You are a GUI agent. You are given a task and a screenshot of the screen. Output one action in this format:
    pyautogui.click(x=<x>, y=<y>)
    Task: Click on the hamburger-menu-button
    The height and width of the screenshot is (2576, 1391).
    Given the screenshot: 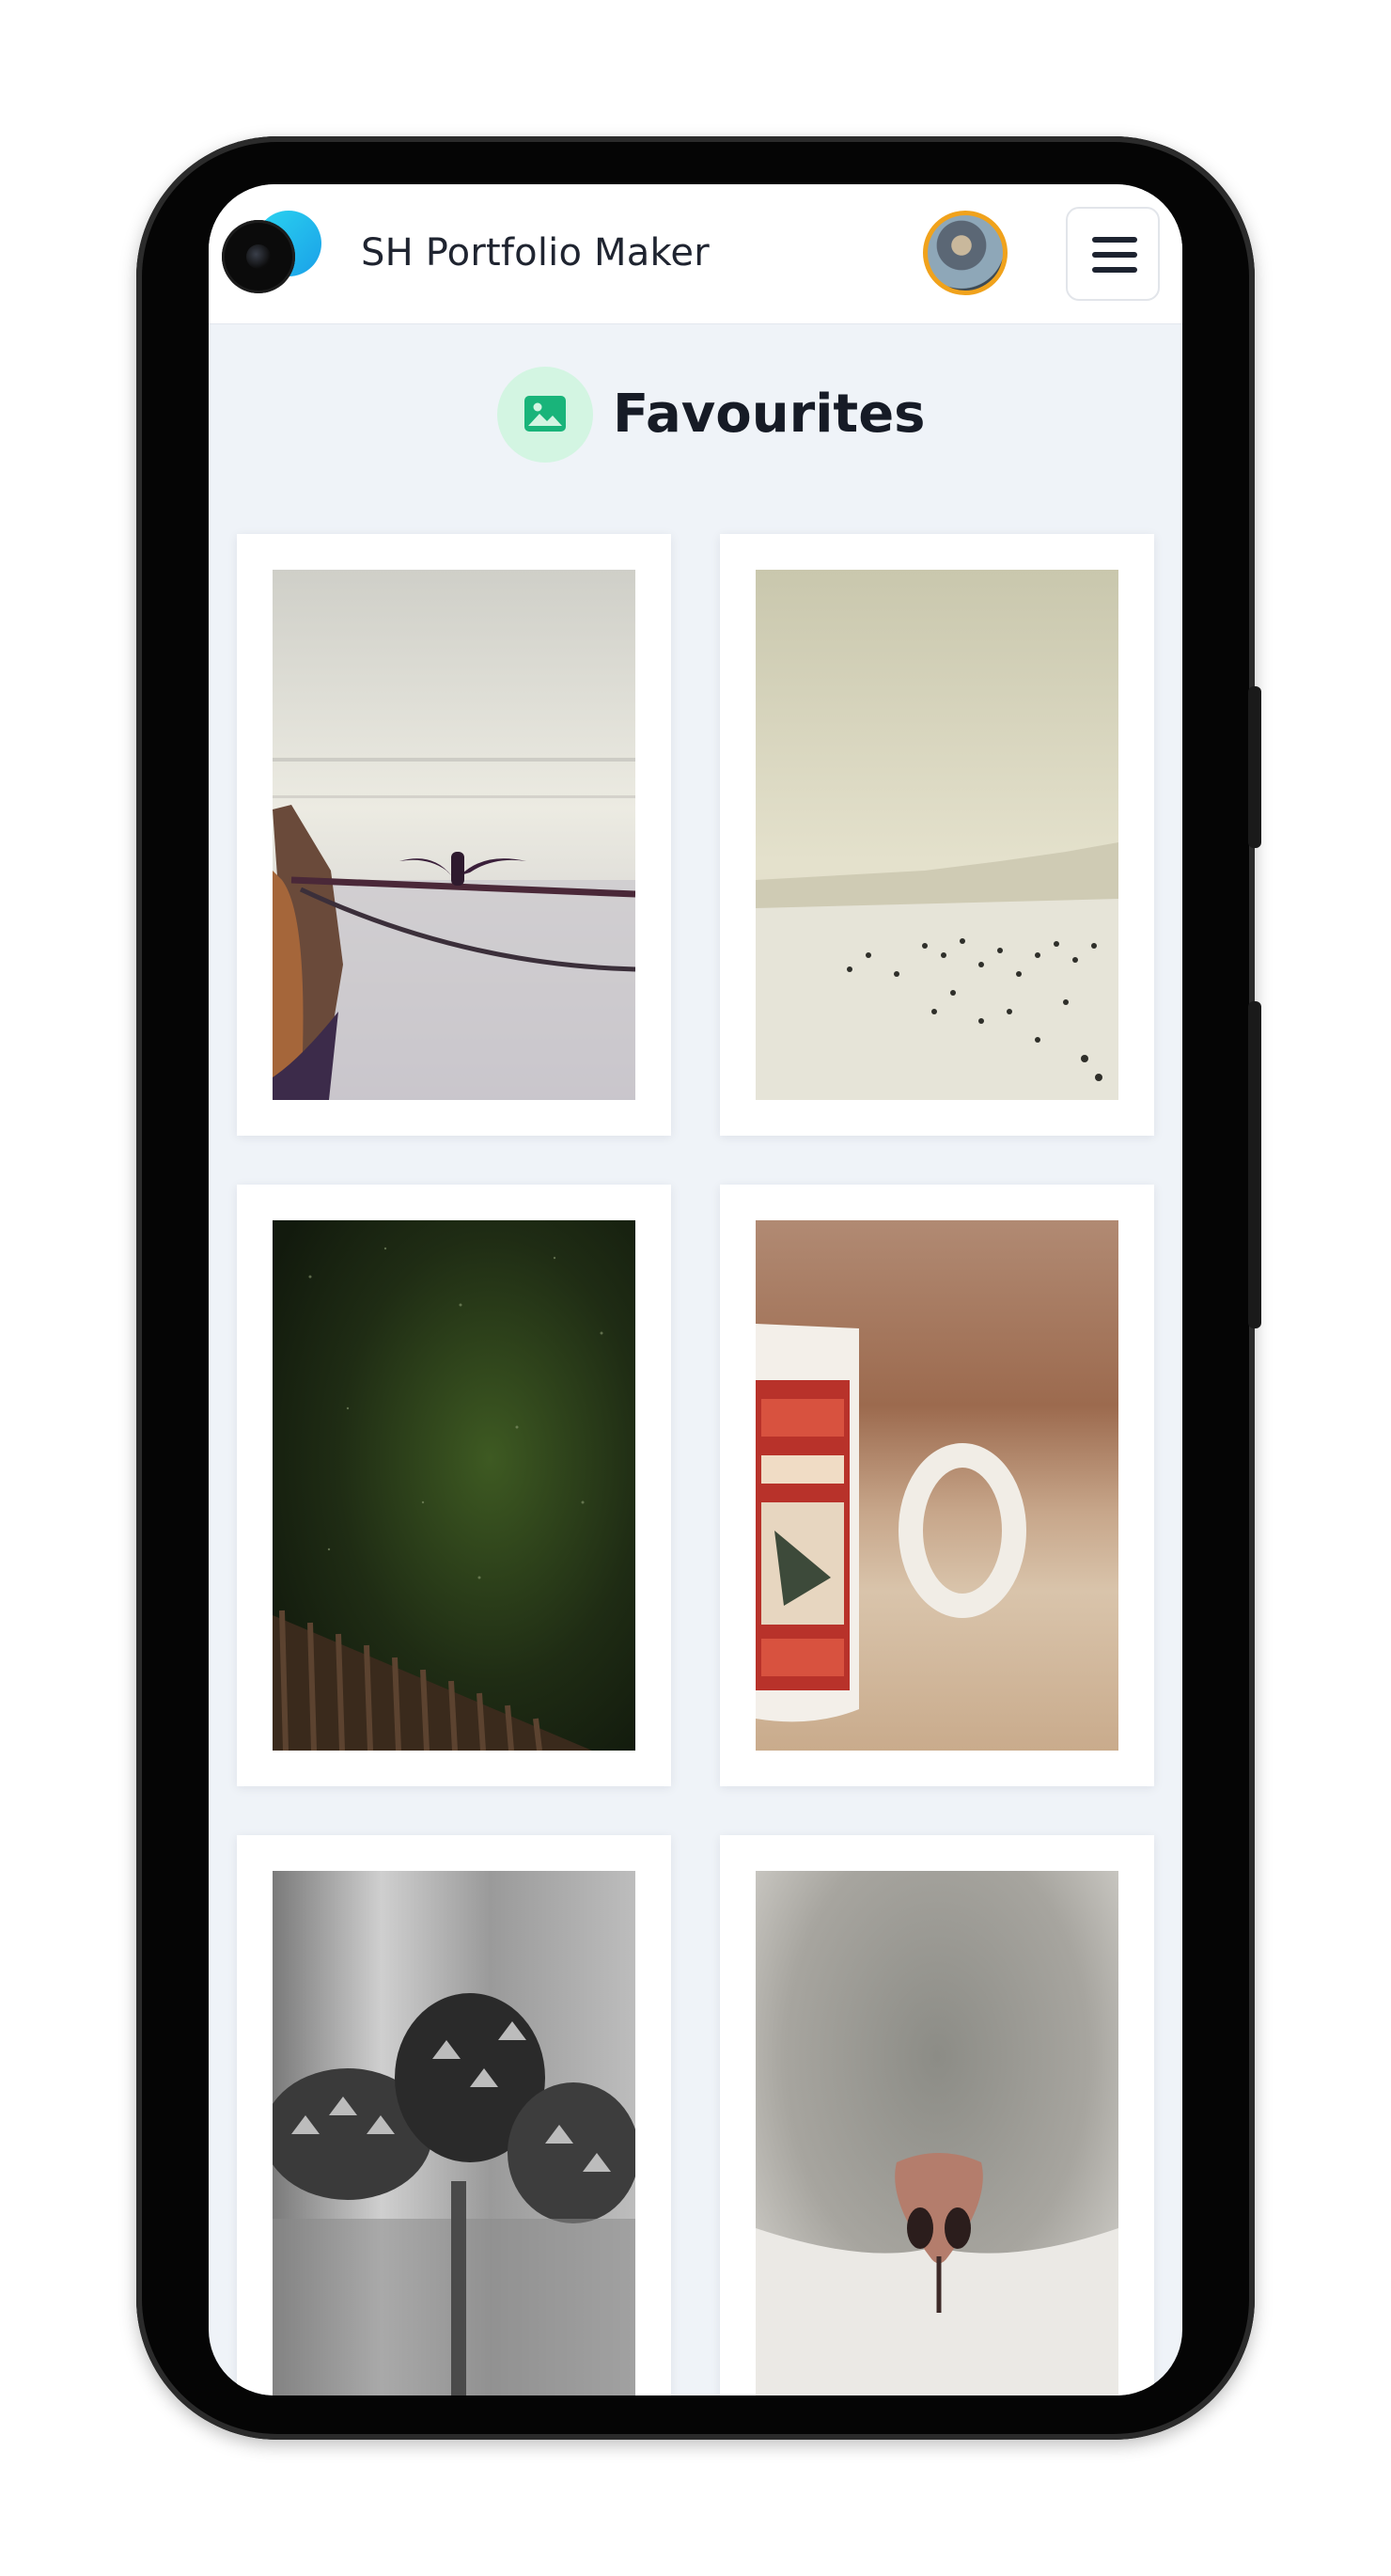 What is the action you would take?
    pyautogui.click(x=1113, y=254)
    